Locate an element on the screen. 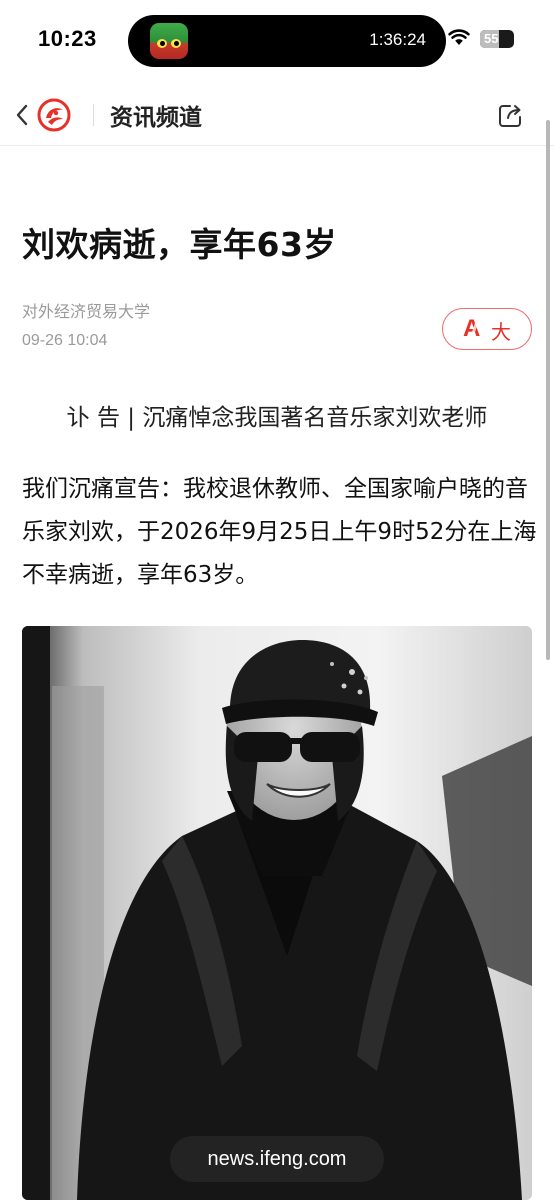  nav-divider is located at coordinates (93, 115).